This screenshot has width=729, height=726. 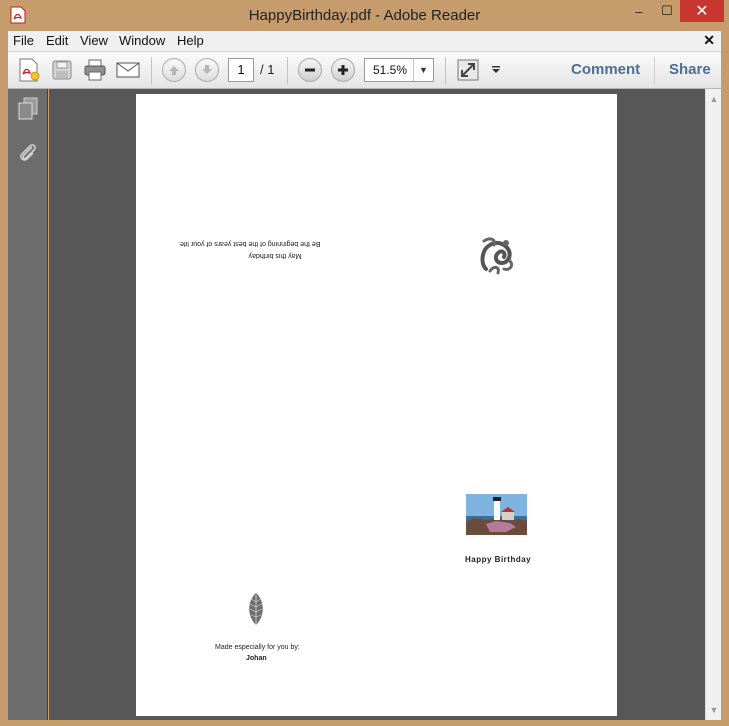 What do you see at coordinates (343, 70) in the screenshot?
I see `zoom-in-icon` at bounding box center [343, 70].